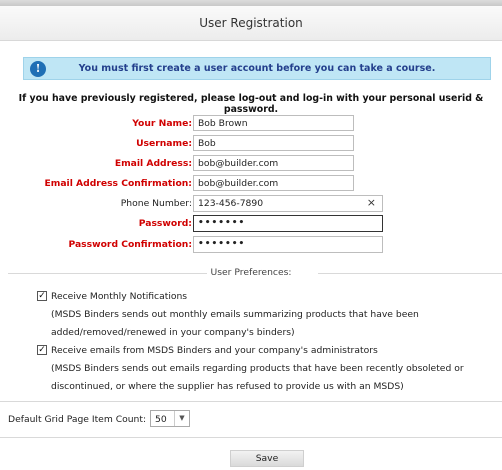 The width and height of the screenshot is (502, 470). Describe the element at coordinates (371, 202) in the screenshot. I see `clear-icon: ×` at that location.